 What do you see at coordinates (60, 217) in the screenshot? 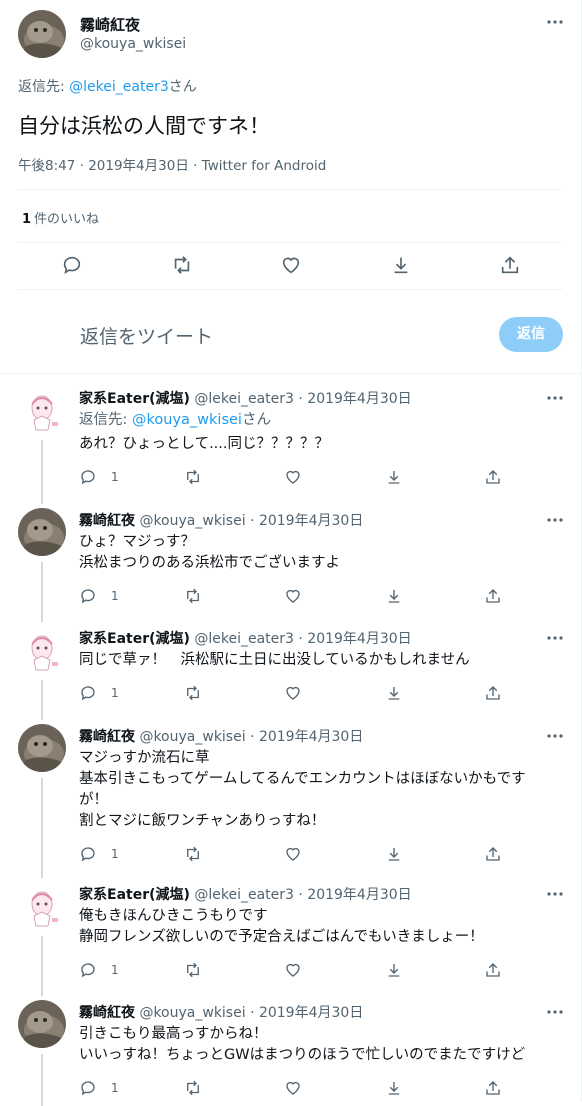
I see `likes-count: 1 件のいいね` at bounding box center [60, 217].